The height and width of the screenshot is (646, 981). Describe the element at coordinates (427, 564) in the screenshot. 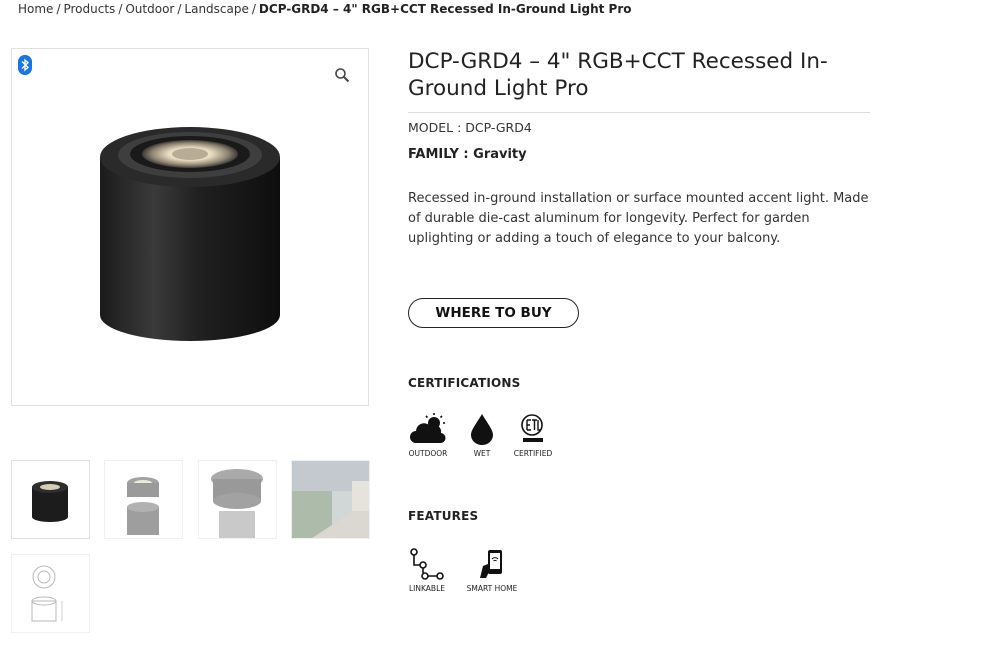

I see `linkable-icon` at that location.